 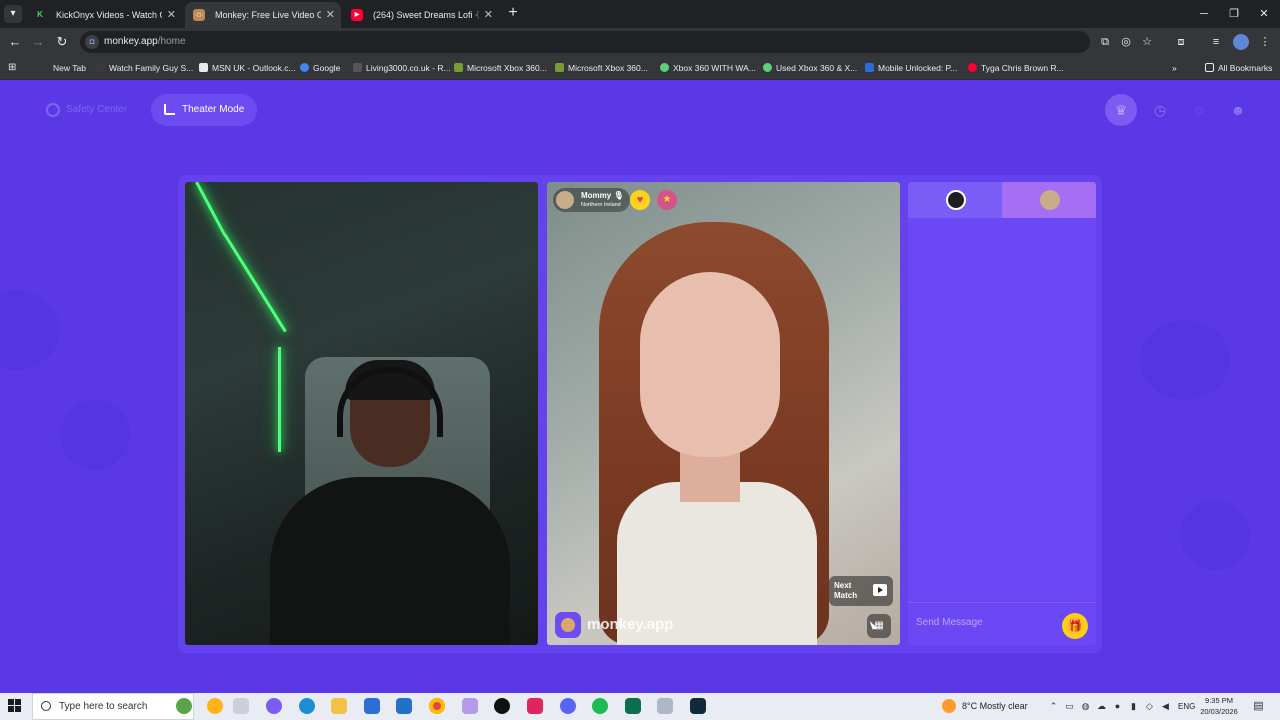 I want to click on browser-toolbar: ← → ↻ ◘ monkey.app/home ⧉ ◎ ☆ ⧈ ≡ ⋮, so click(x=640, y=42).